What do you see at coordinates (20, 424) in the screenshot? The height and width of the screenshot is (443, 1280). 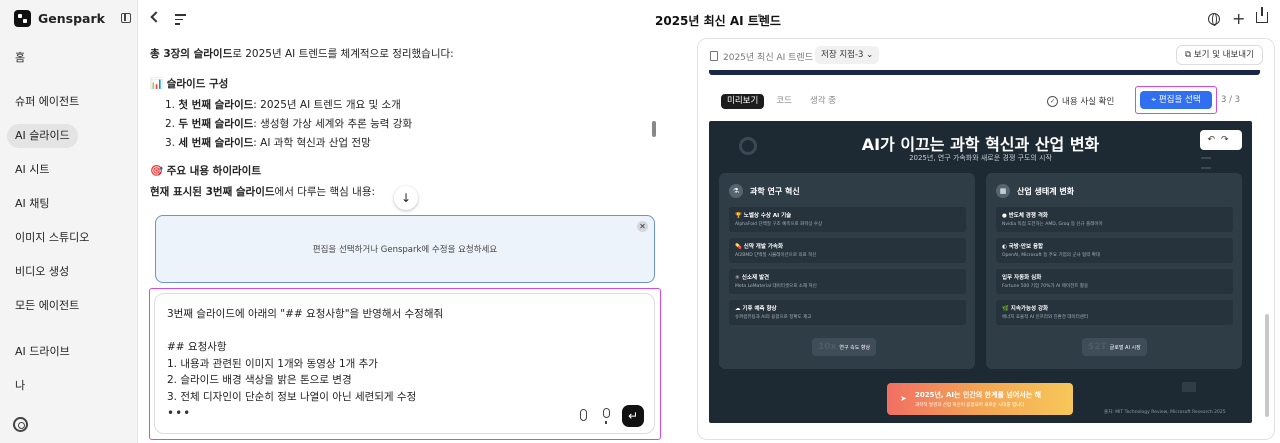 I see `settings-icon` at bounding box center [20, 424].